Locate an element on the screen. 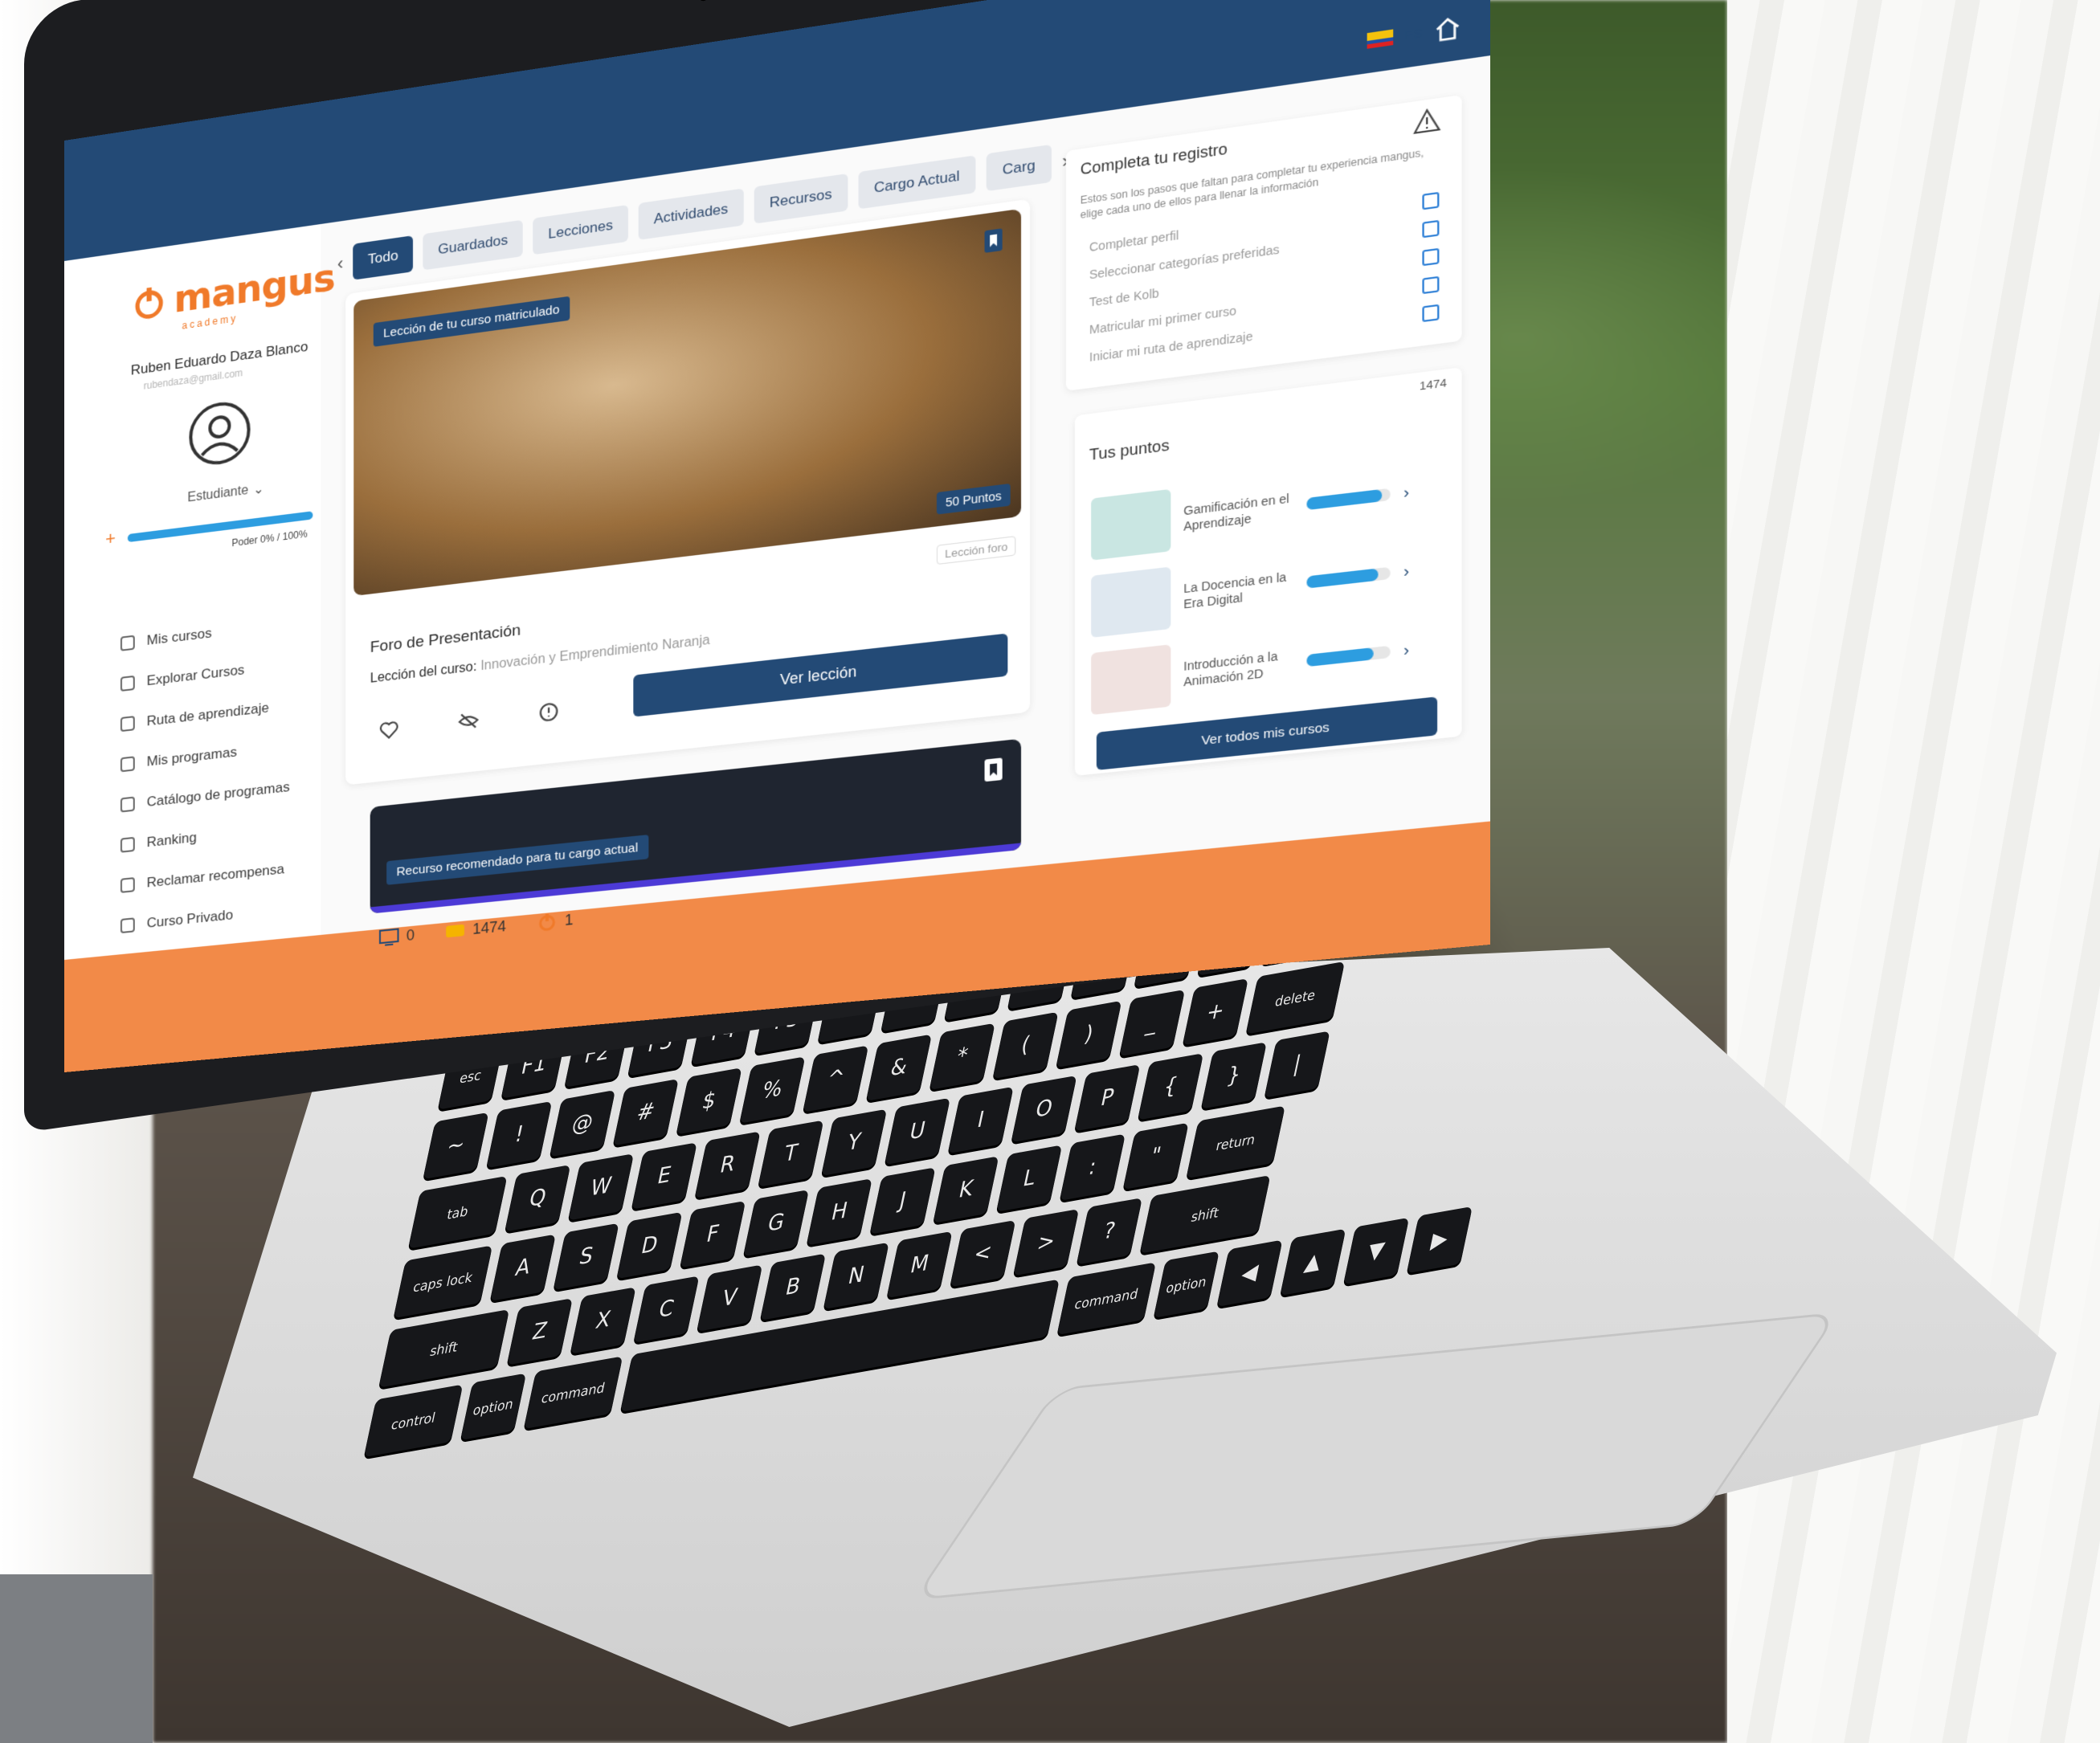 The height and width of the screenshot is (1743, 2100). key: ? is located at coordinates (1109, 1231).